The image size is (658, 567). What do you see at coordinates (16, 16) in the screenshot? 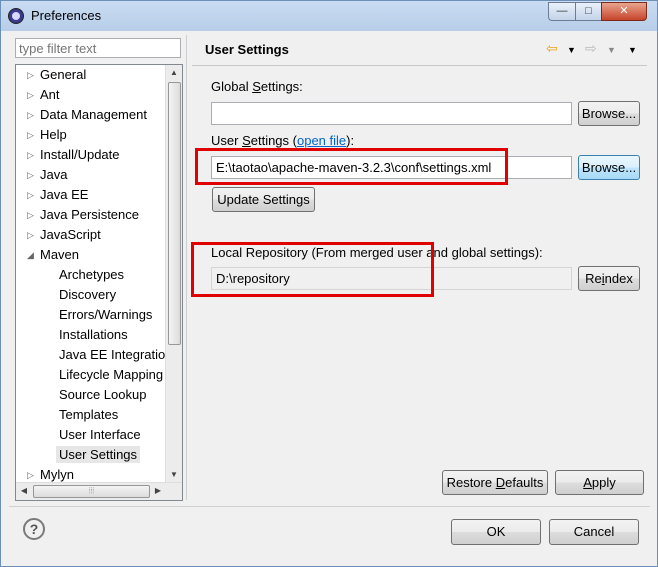
I see `eclipse-icon` at bounding box center [16, 16].